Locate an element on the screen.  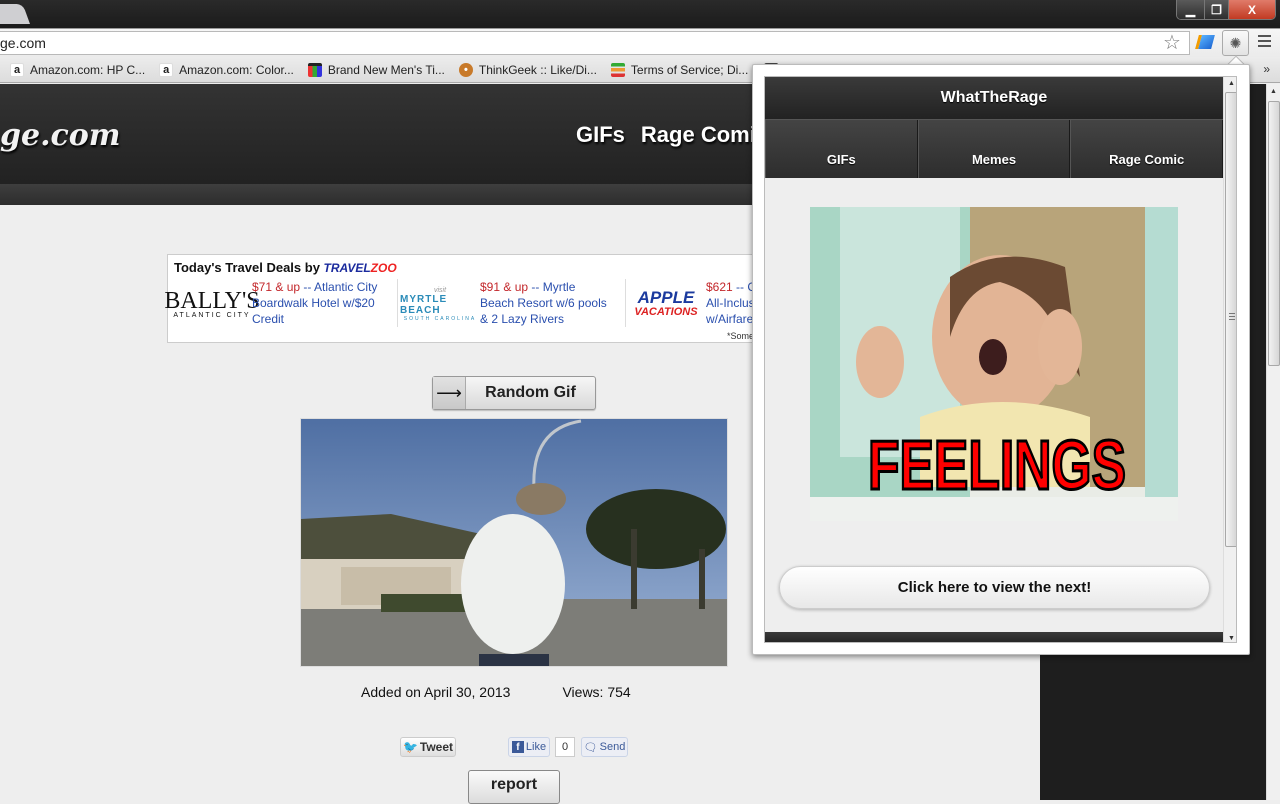
myrtle-beach-logo: visit MYRTLE BEACH SOUTH CAROLINA is located at coordinates (438, 304).